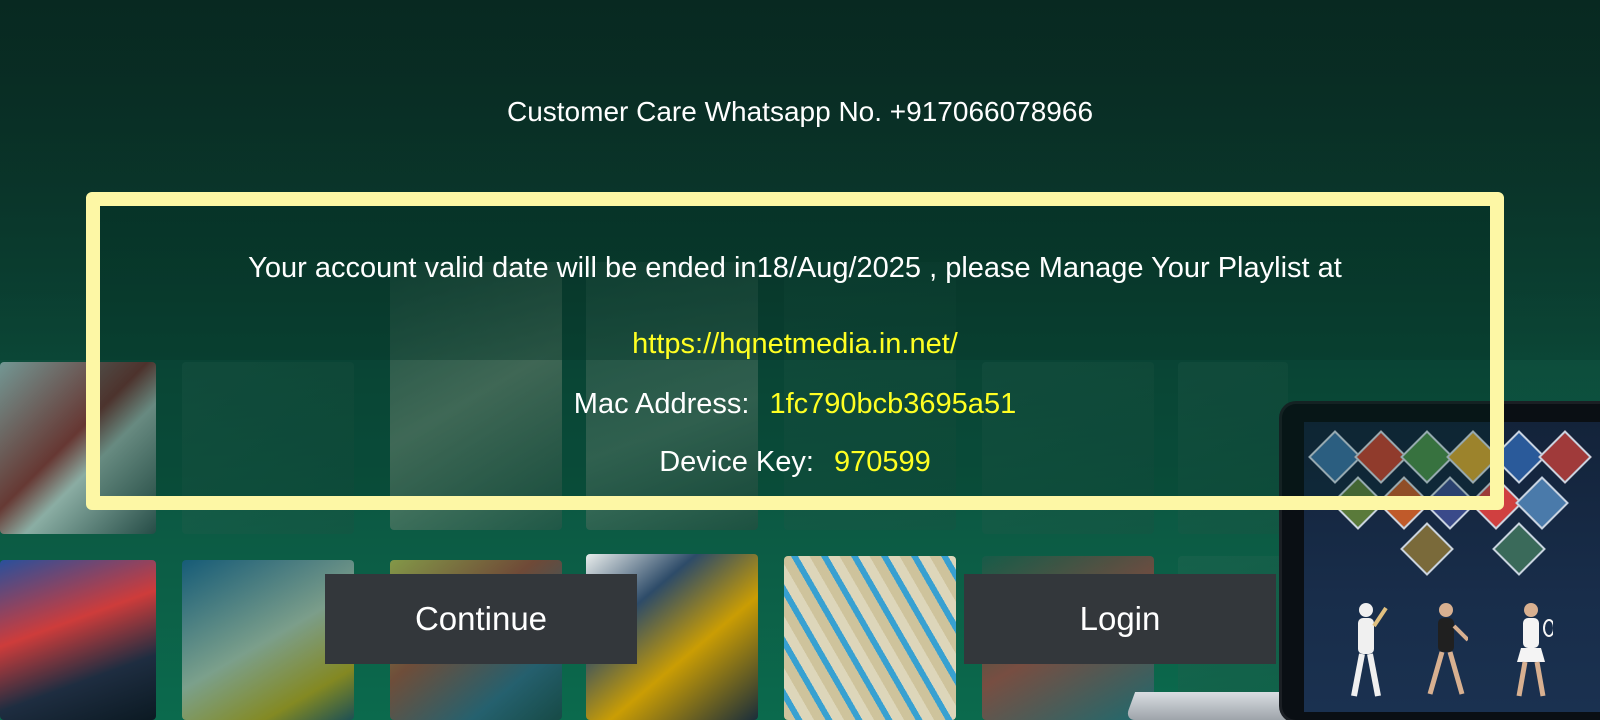 This screenshot has width=1600, height=720. Describe the element at coordinates (1534, 650) in the screenshot. I see `tennis-player-figure` at that location.